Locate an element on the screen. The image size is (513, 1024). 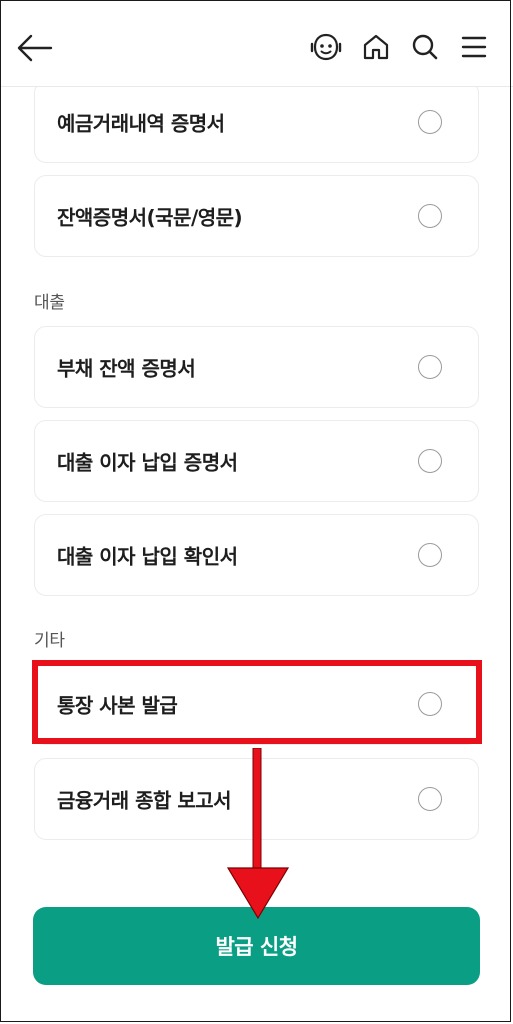
option-card-loan-interest-certificate: 대출 이자 납입 증명서 is located at coordinates (256, 461).